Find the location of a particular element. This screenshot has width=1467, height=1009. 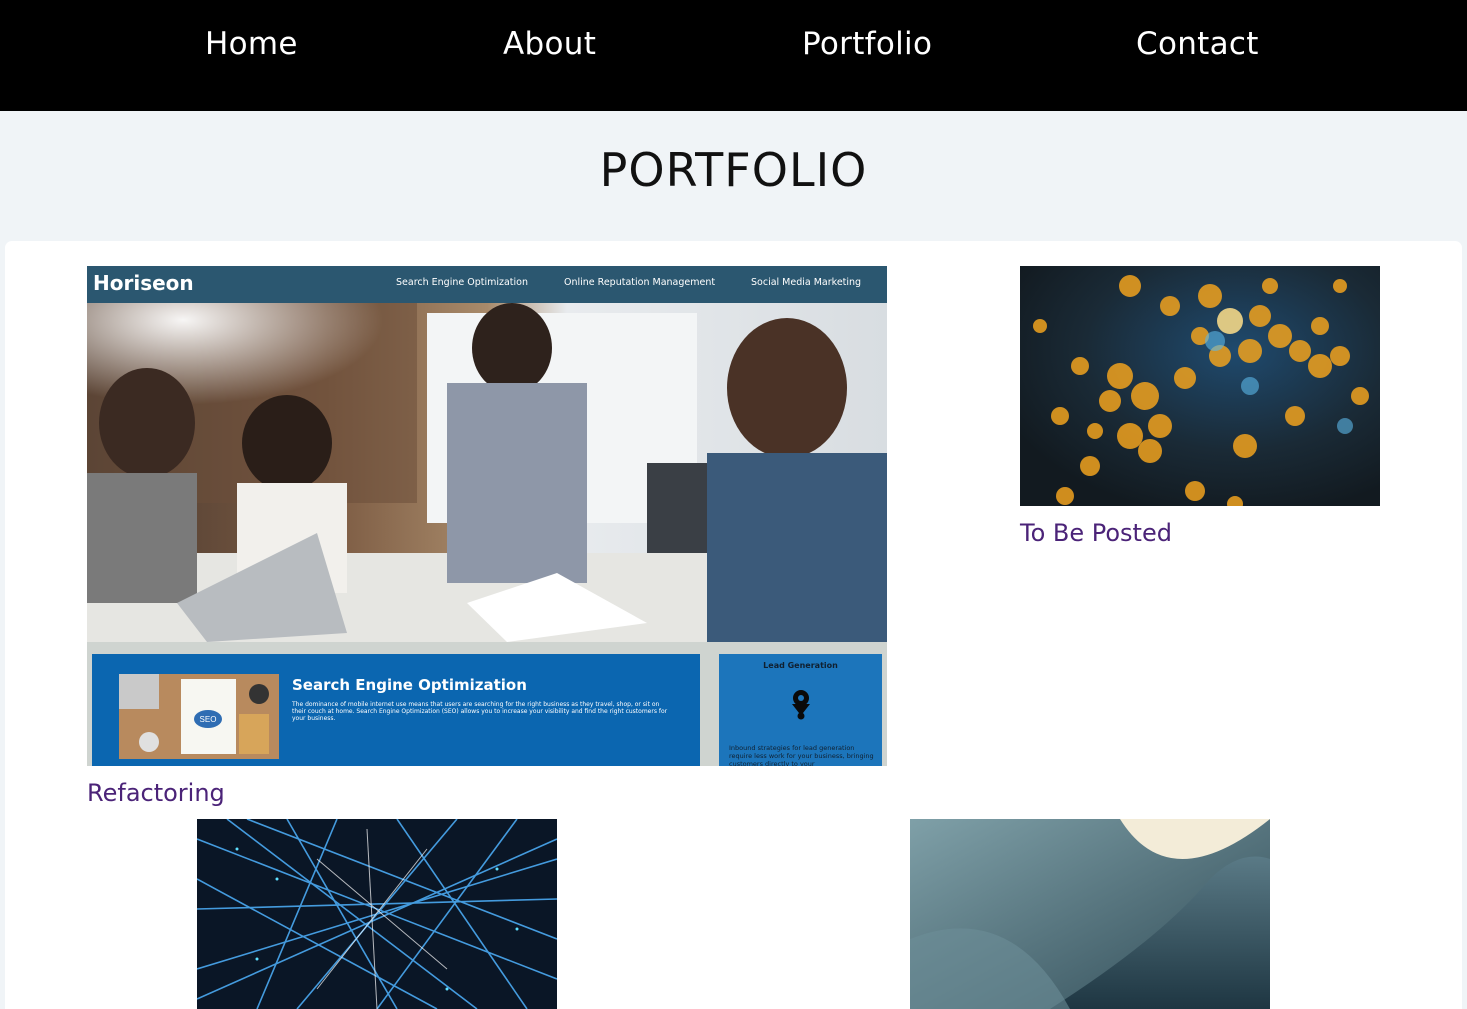

top-navbar: Home About Portfolio Contact is located at coordinates (733, 55).